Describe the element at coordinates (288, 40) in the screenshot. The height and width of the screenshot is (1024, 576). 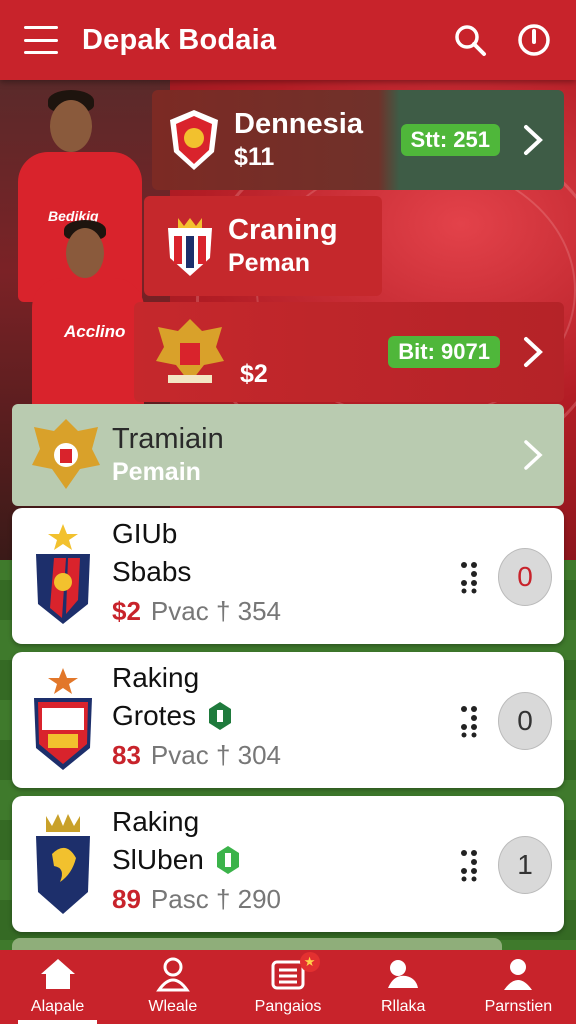
I see `app-bar: Depak Bodaia` at that location.